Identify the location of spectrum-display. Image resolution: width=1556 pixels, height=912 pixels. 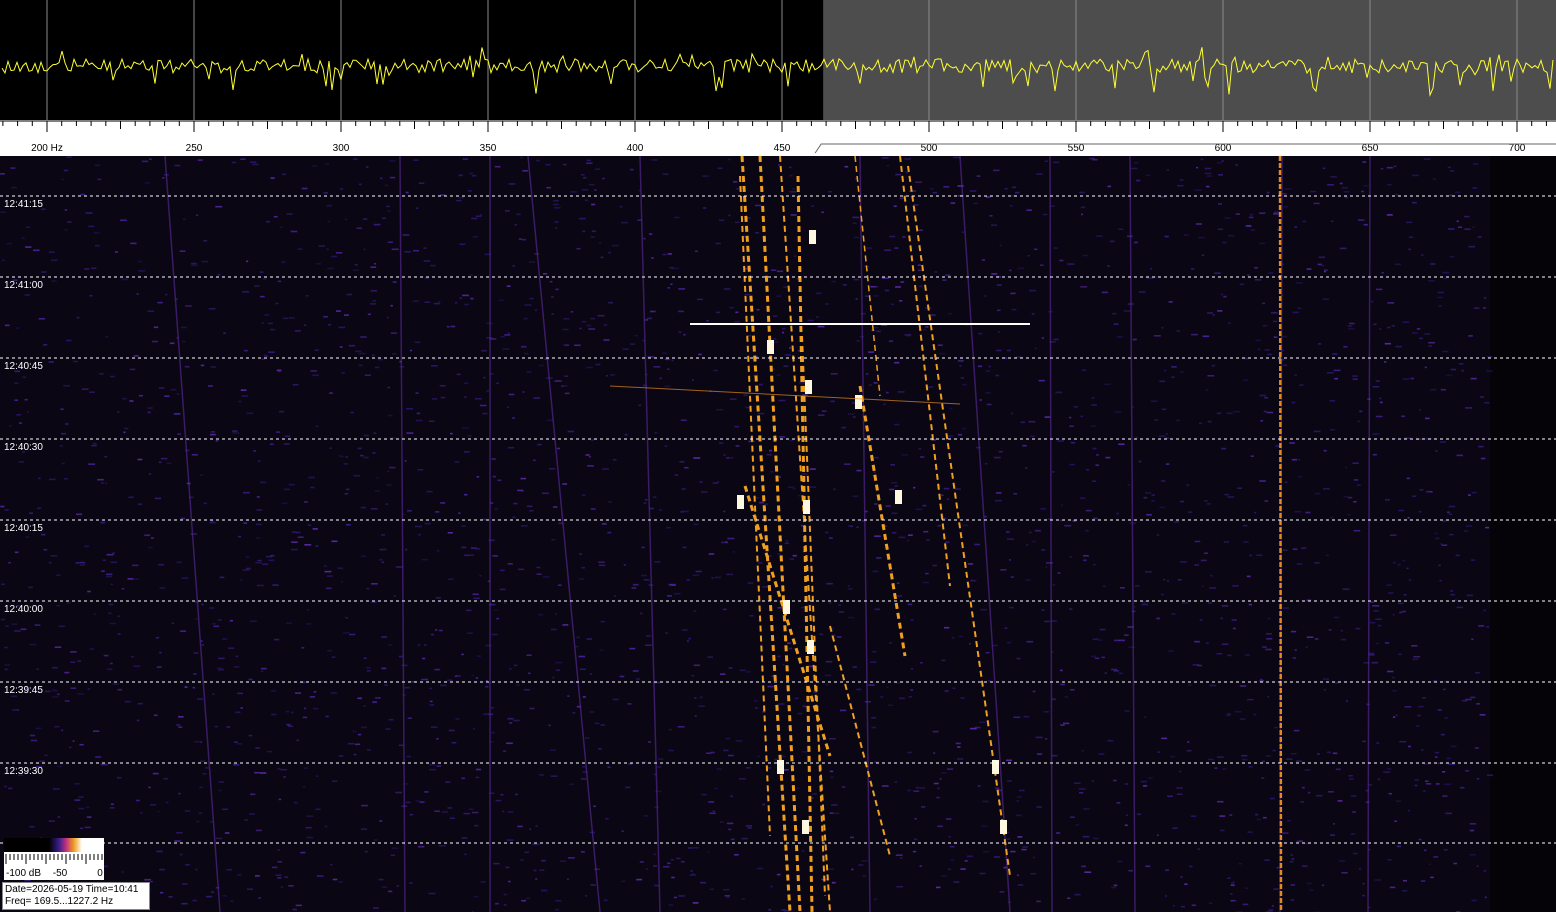
(778, 60).